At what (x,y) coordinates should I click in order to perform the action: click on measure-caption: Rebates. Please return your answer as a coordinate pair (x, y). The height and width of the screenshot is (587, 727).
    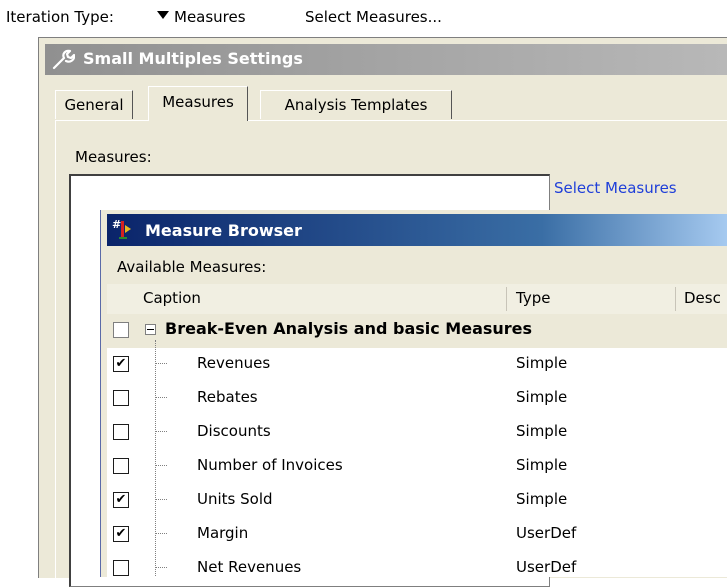
    Looking at the image, I should click on (227, 397).